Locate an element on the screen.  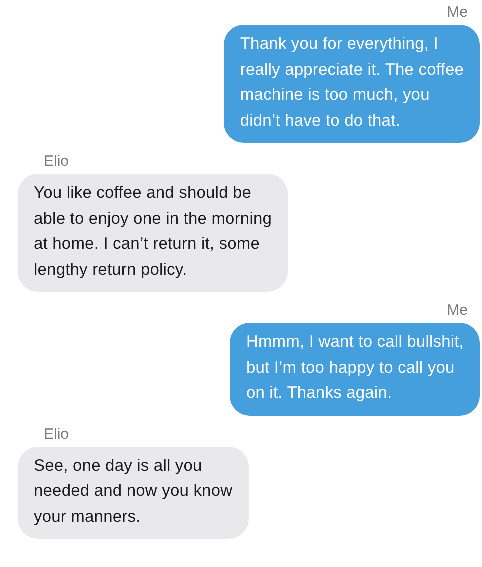
received-message-bubble: See, one day is all you needed and now you know your manners. is located at coordinates (133, 492).